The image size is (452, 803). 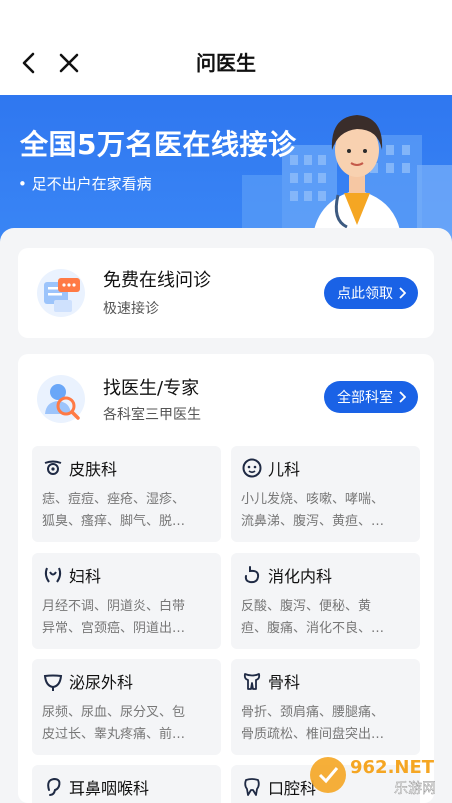 What do you see at coordinates (158, 144) in the screenshot?
I see `banner-headline: 全国5万名医在线接诊` at bounding box center [158, 144].